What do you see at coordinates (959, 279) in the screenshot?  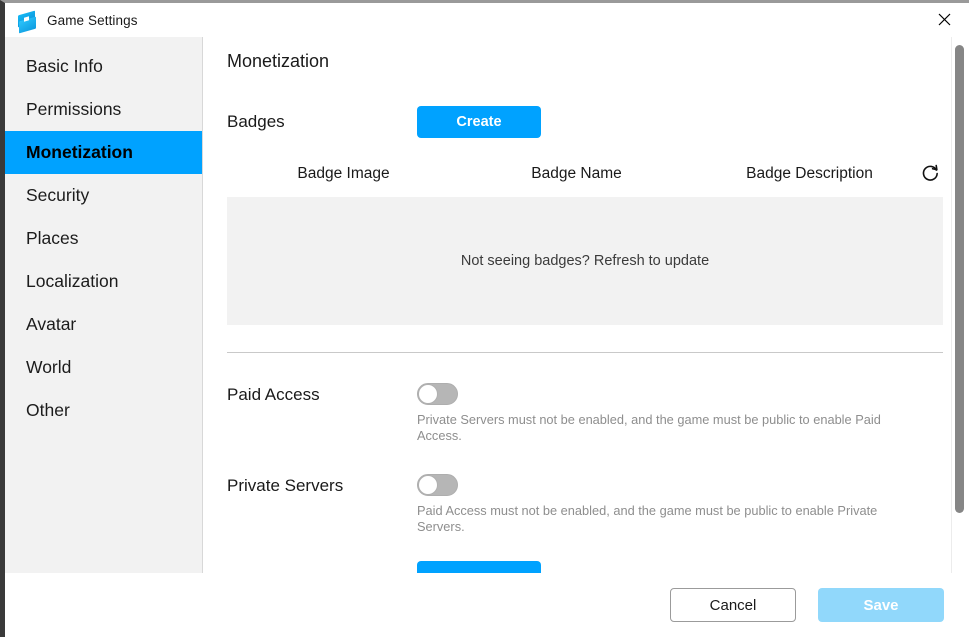 I see `main-scrollbar-thumb` at bounding box center [959, 279].